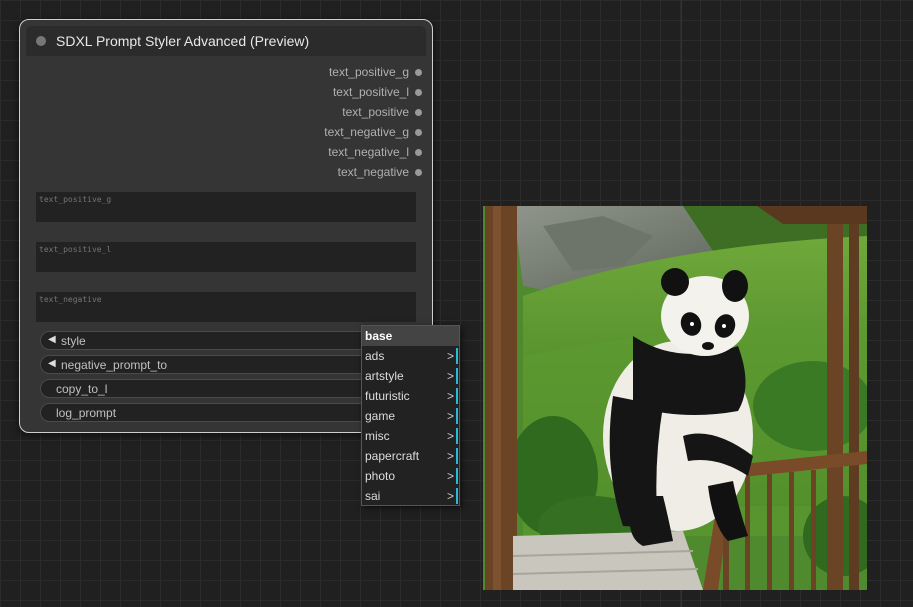 The width and height of the screenshot is (913, 607). What do you see at coordinates (373, 496) in the screenshot?
I see `menu-item-label: sai` at bounding box center [373, 496].